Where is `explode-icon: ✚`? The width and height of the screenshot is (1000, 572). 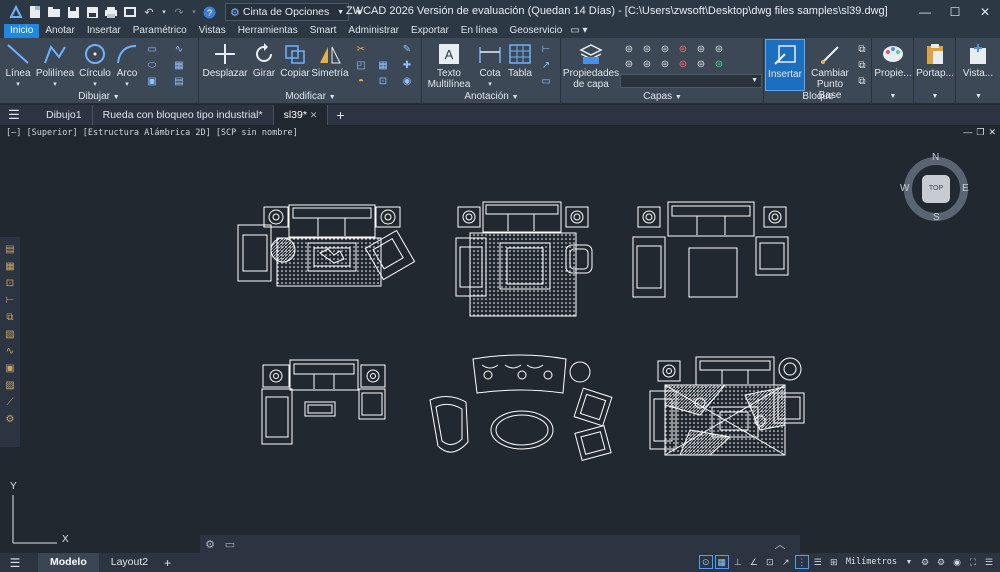
explode-icon: ✚ is located at coordinates (407, 65).